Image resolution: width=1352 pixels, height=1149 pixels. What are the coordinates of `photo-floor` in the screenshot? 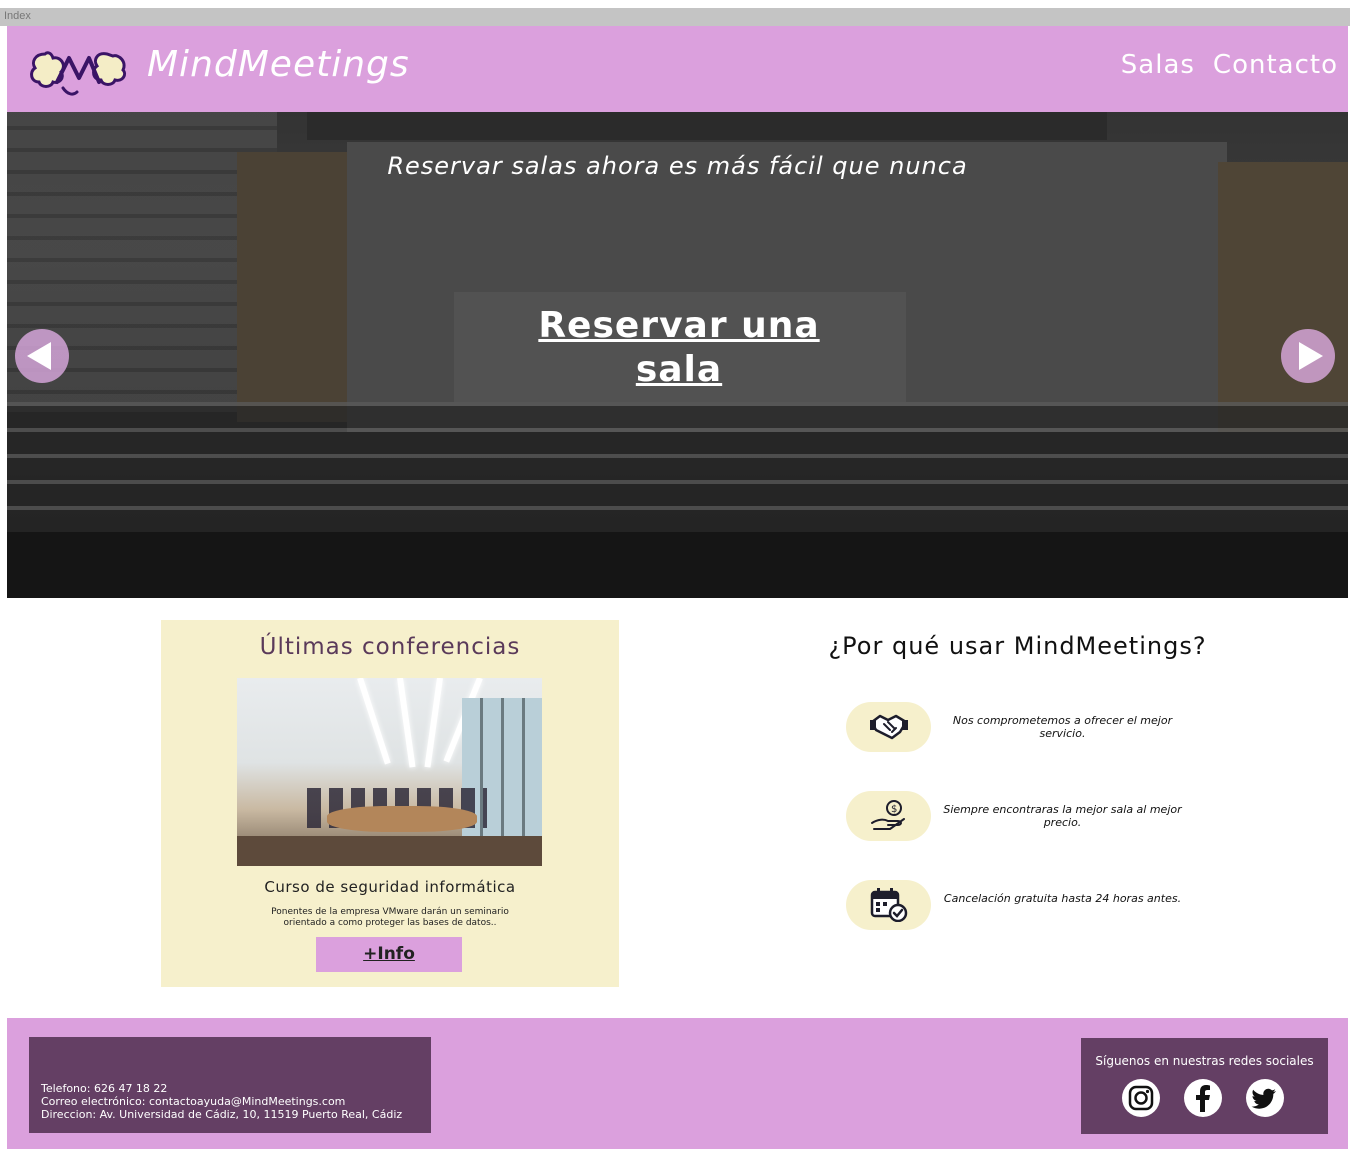 It's located at (389, 851).